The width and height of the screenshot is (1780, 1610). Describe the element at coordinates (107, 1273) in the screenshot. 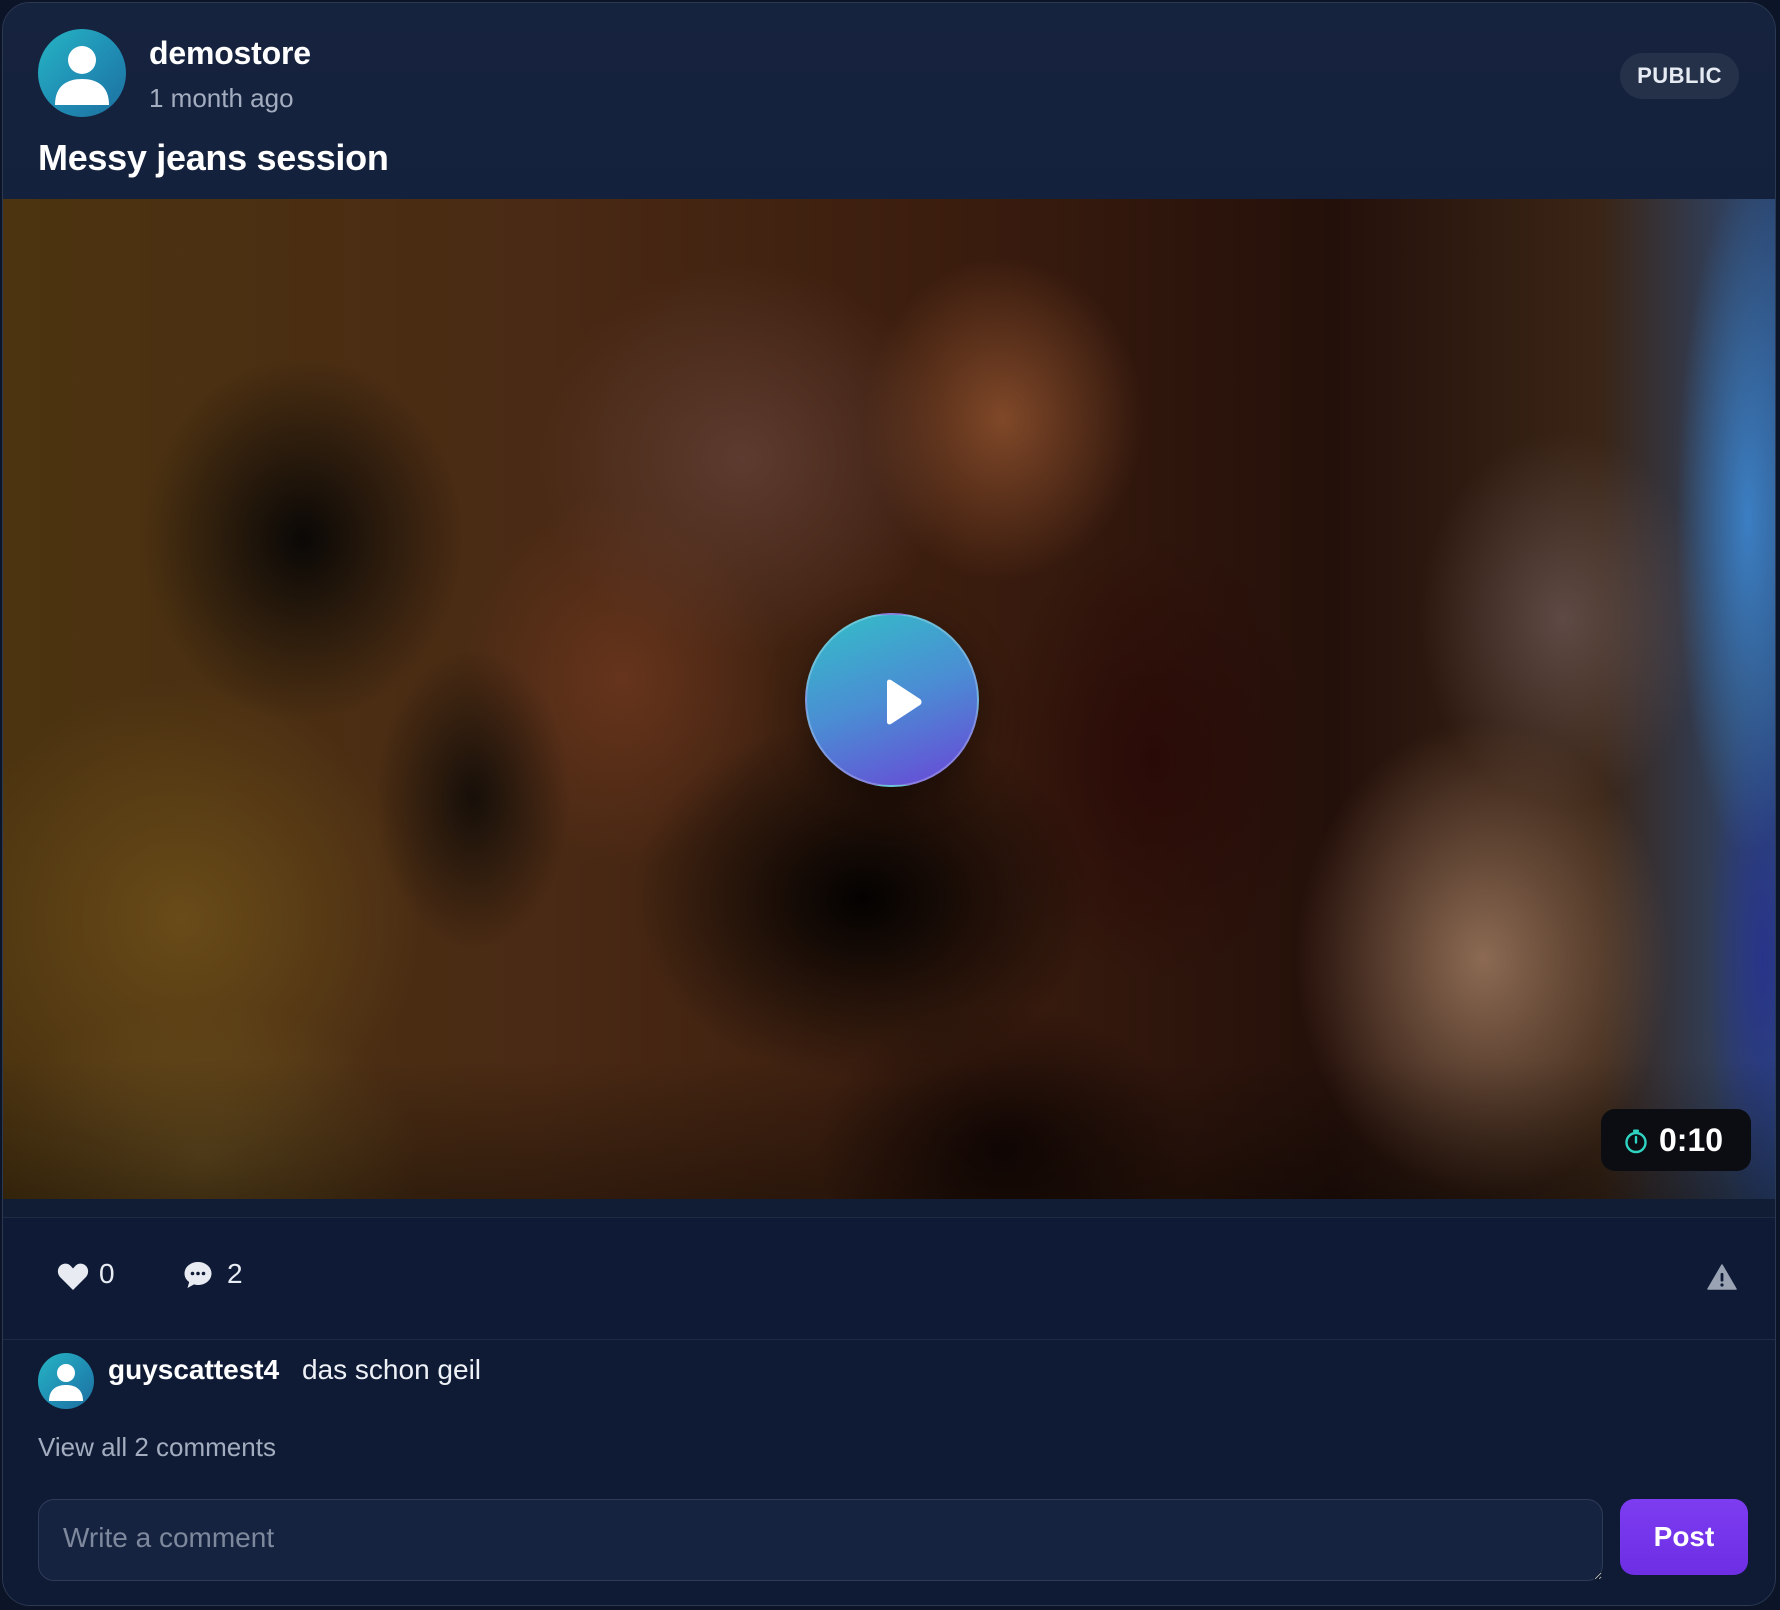

I see `like-count: 0` at that location.